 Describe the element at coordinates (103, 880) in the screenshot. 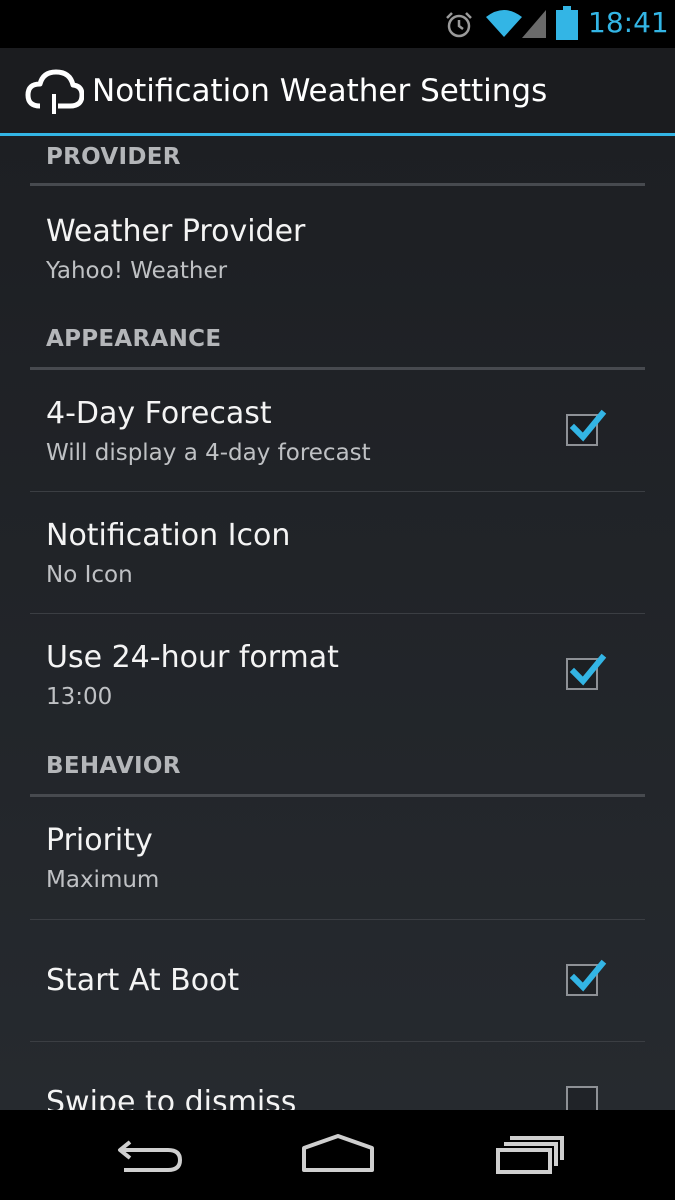

I see `pref-summary: Maximum` at that location.